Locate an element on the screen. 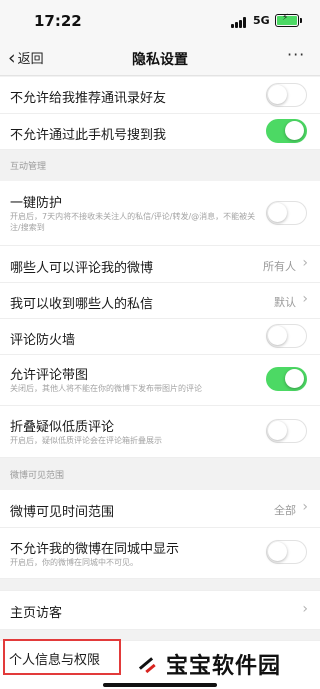  status-time: 17:22 is located at coordinates (58, 21).